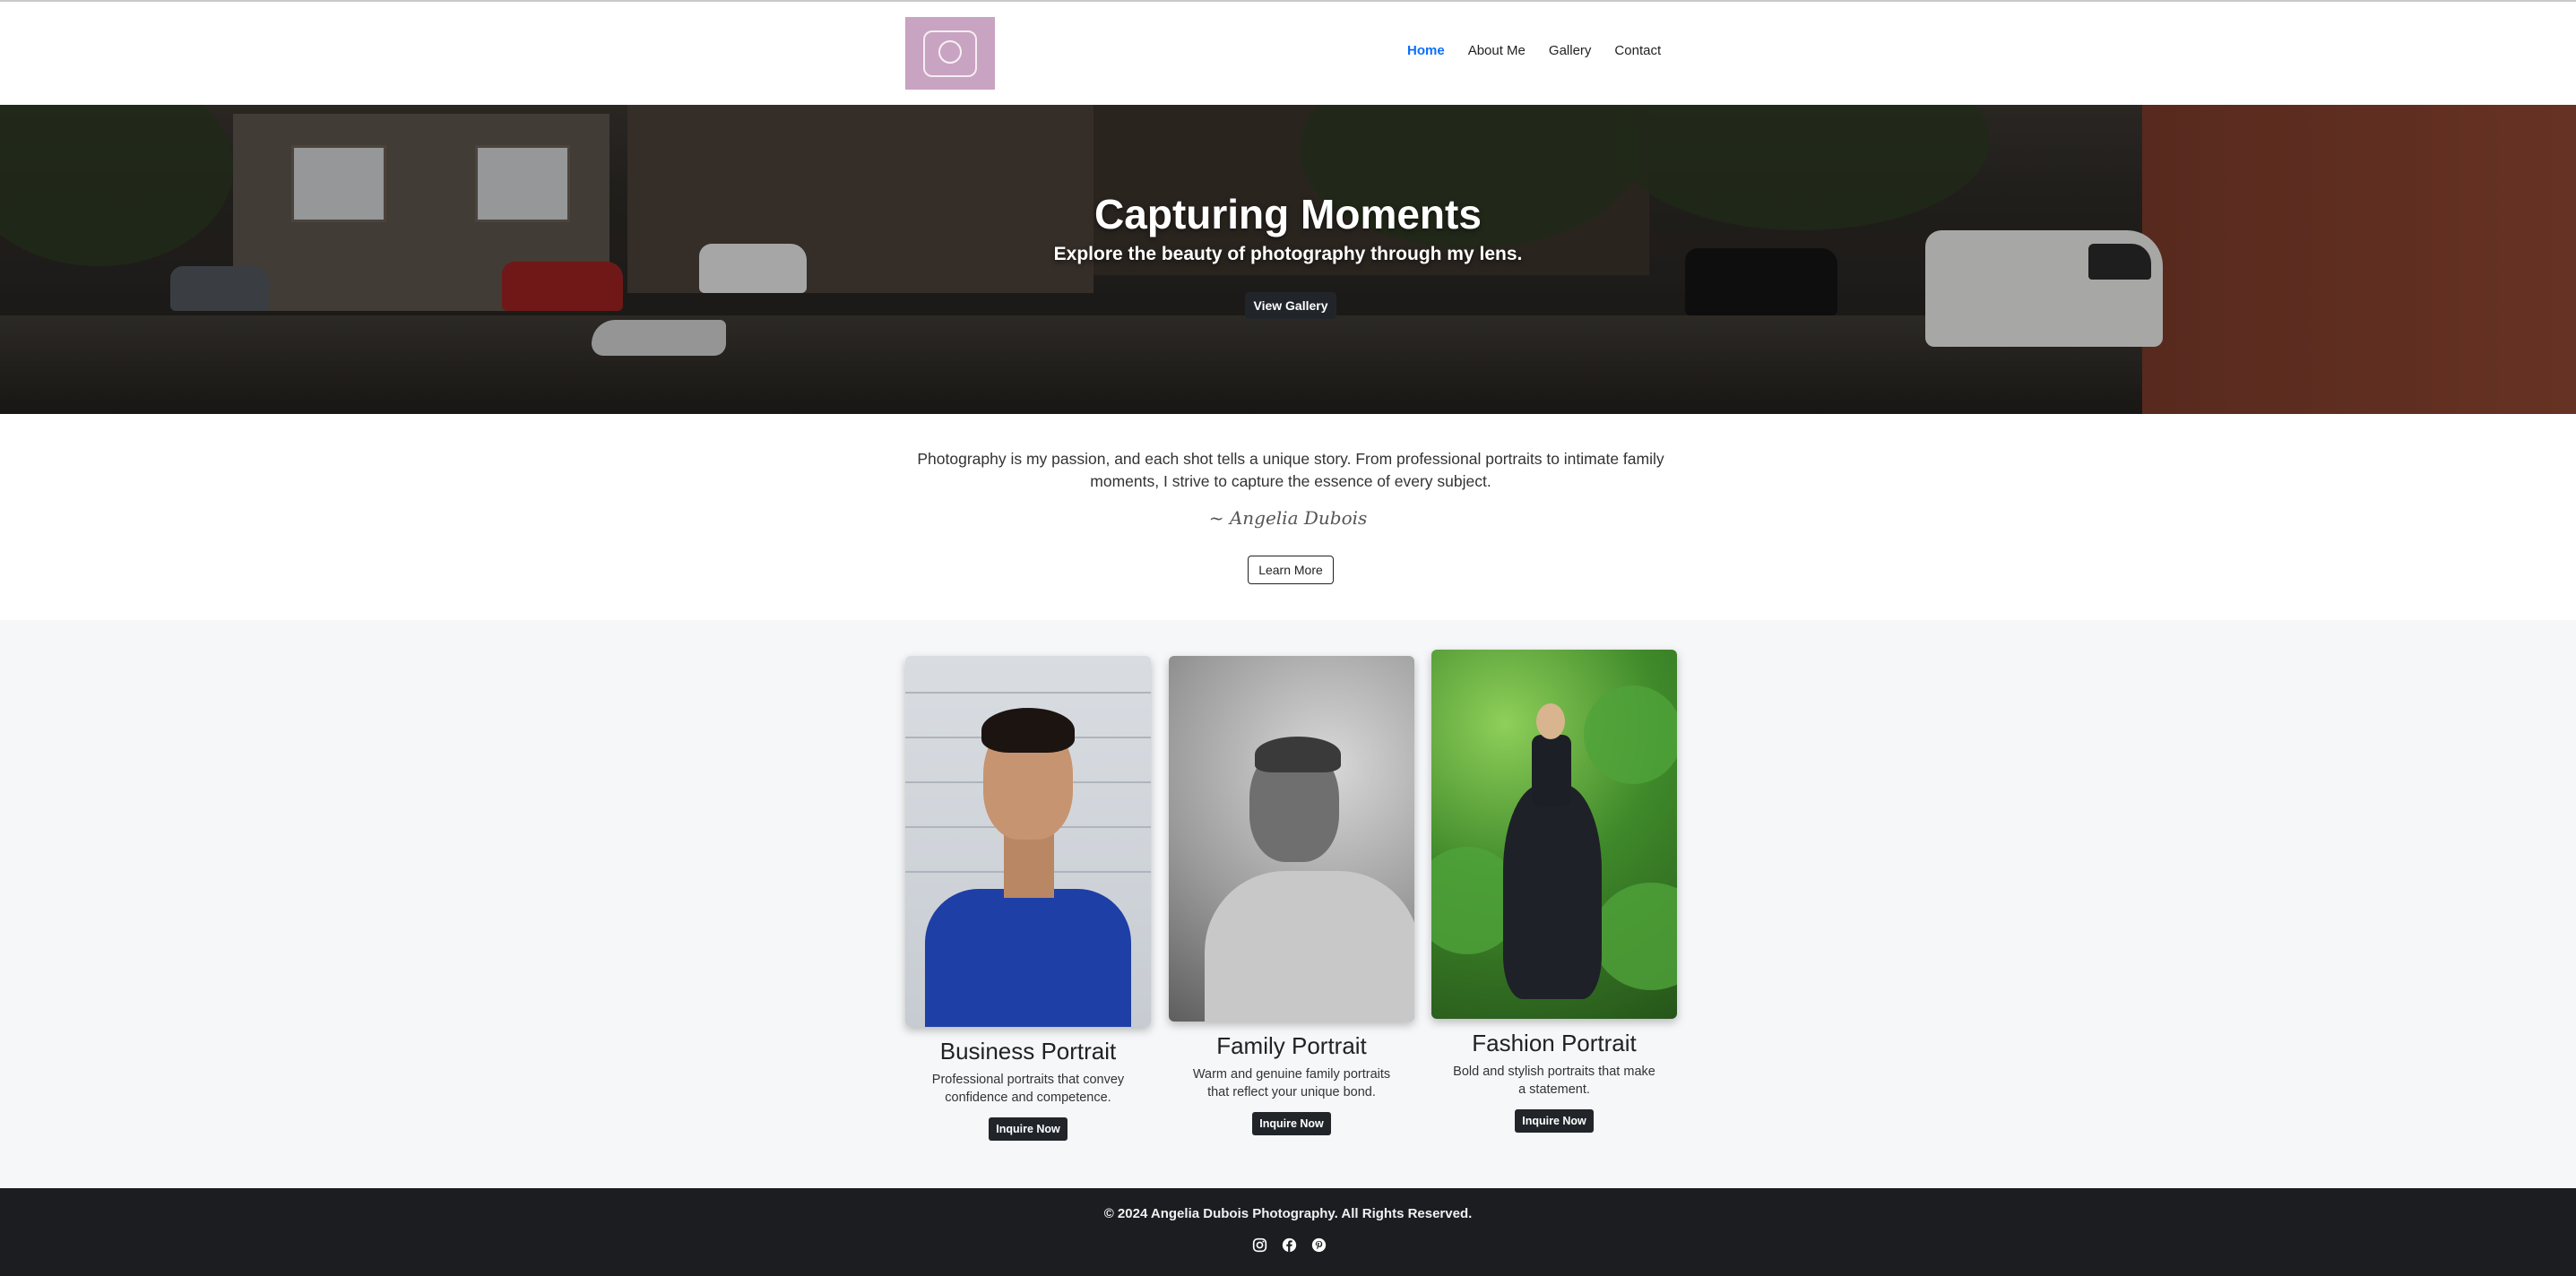 Image resolution: width=2576 pixels, height=1276 pixels. I want to click on fashion-portrait-photo, so click(1554, 834).